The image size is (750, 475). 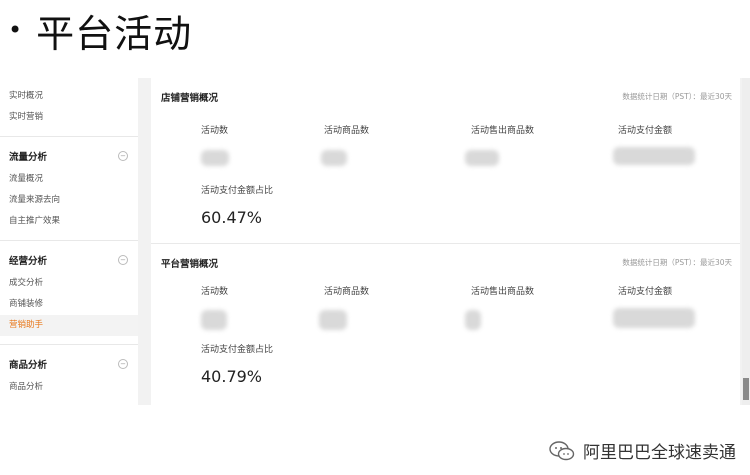 What do you see at coordinates (232, 217) in the screenshot?
I see `ratio-value: 60.47%` at bounding box center [232, 217].